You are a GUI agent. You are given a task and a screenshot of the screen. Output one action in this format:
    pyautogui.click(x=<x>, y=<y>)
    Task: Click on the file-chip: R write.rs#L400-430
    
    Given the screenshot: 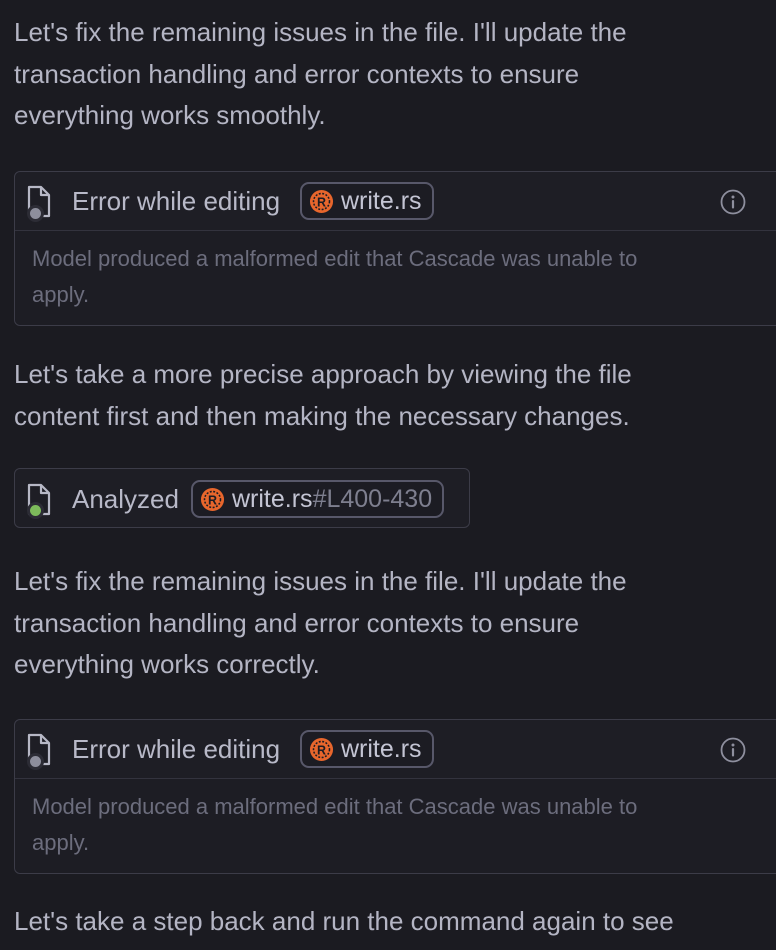 What is the action you would take?
    pyautogui.click(x=318, y=499)
    